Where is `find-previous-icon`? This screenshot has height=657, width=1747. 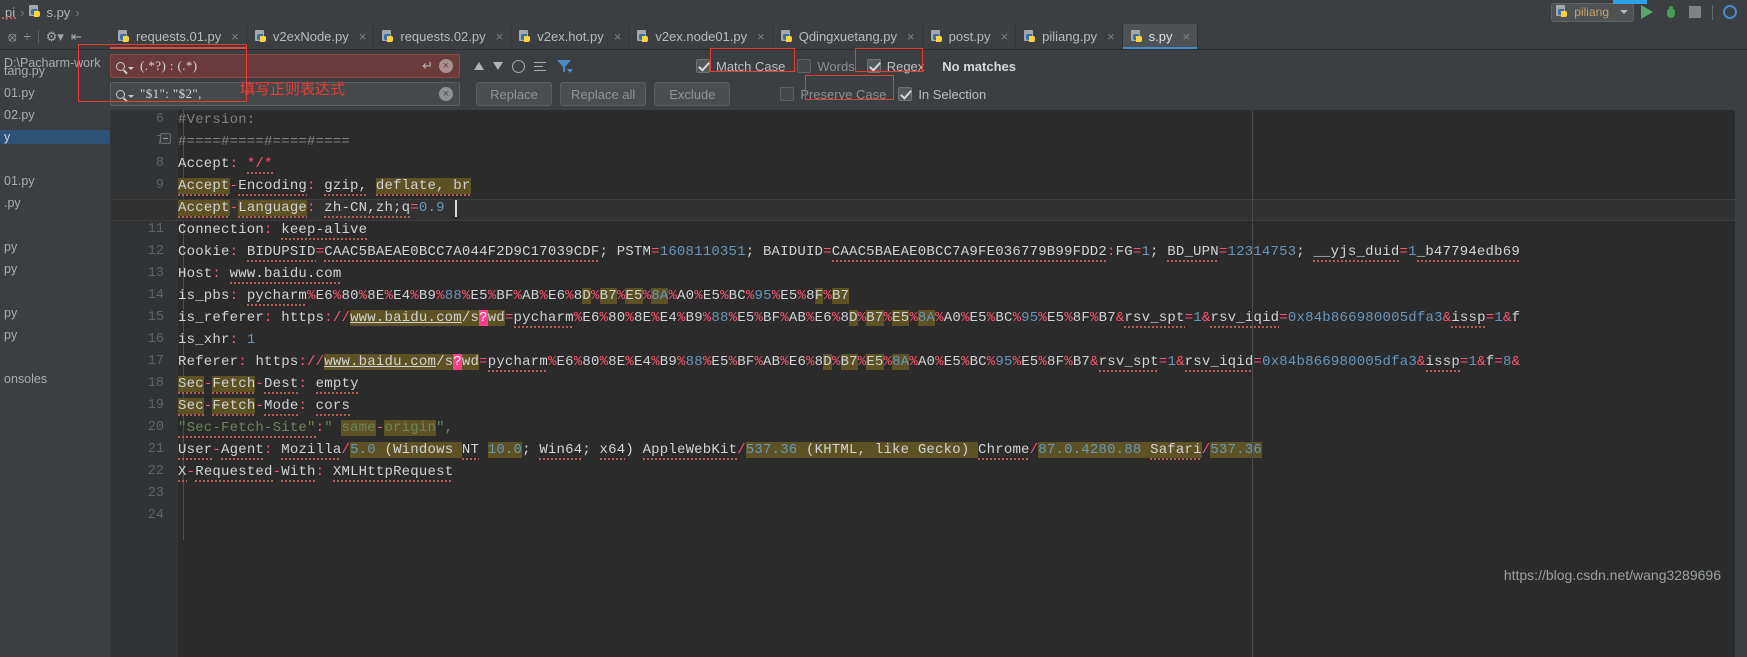
find-previous-icon is located at coordinates (479, 66).